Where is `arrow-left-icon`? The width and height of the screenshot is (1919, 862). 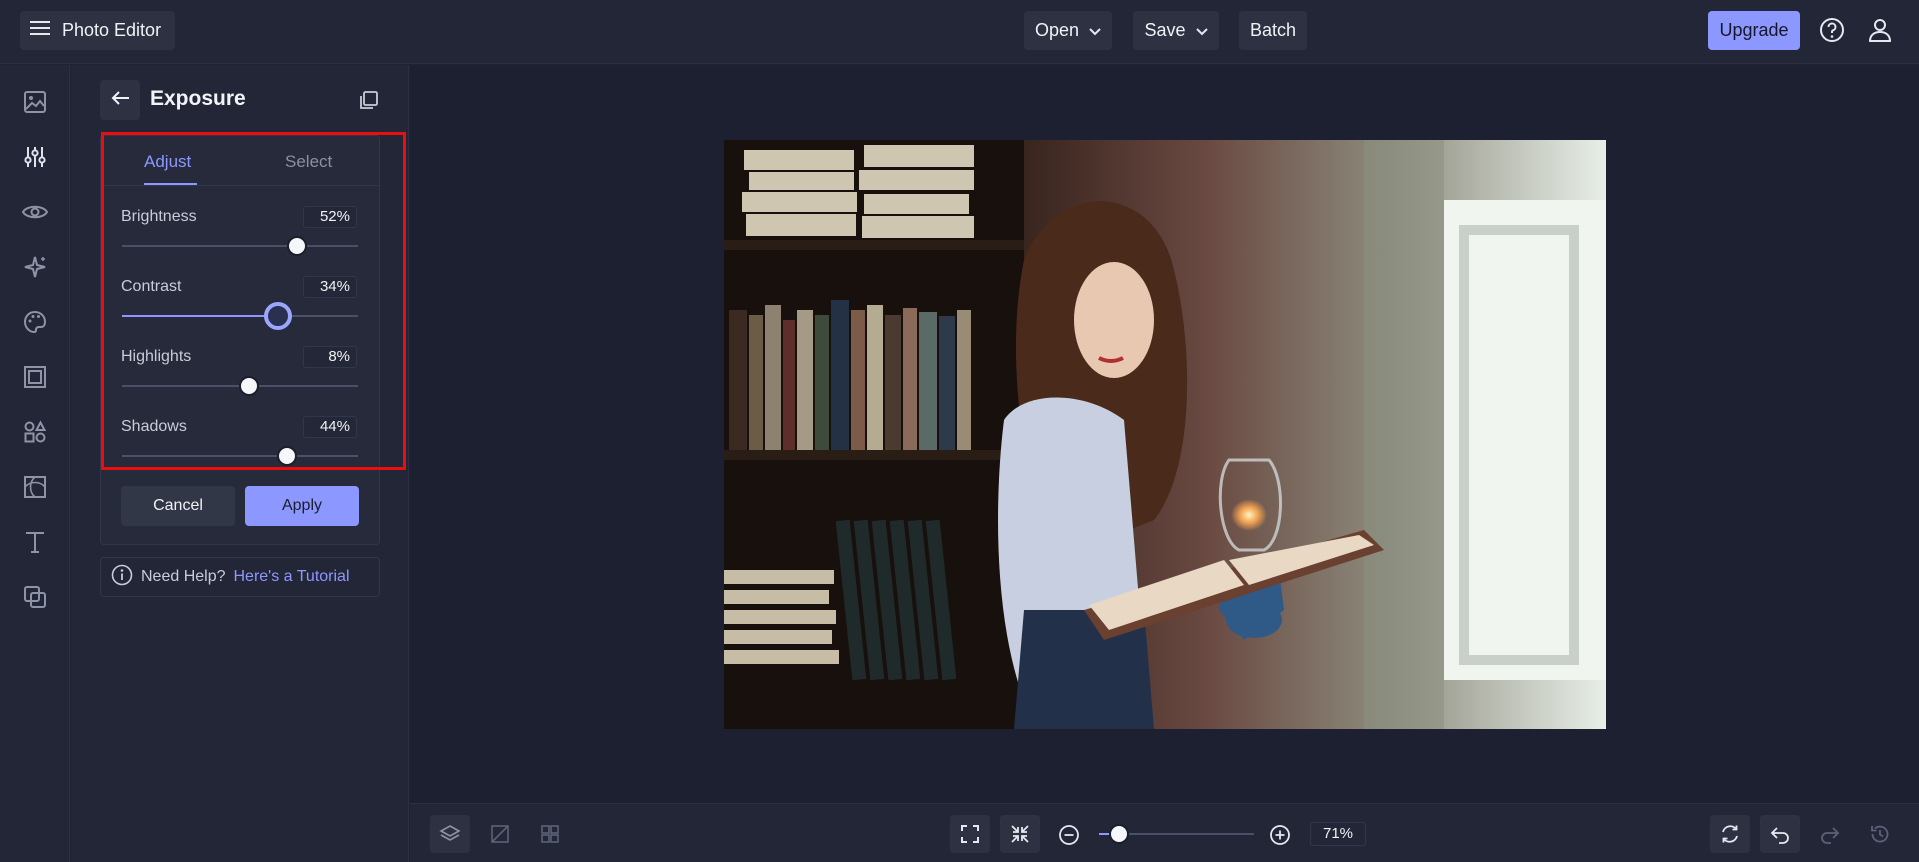
arrow-left-icon is located at coordinates (120, 100).